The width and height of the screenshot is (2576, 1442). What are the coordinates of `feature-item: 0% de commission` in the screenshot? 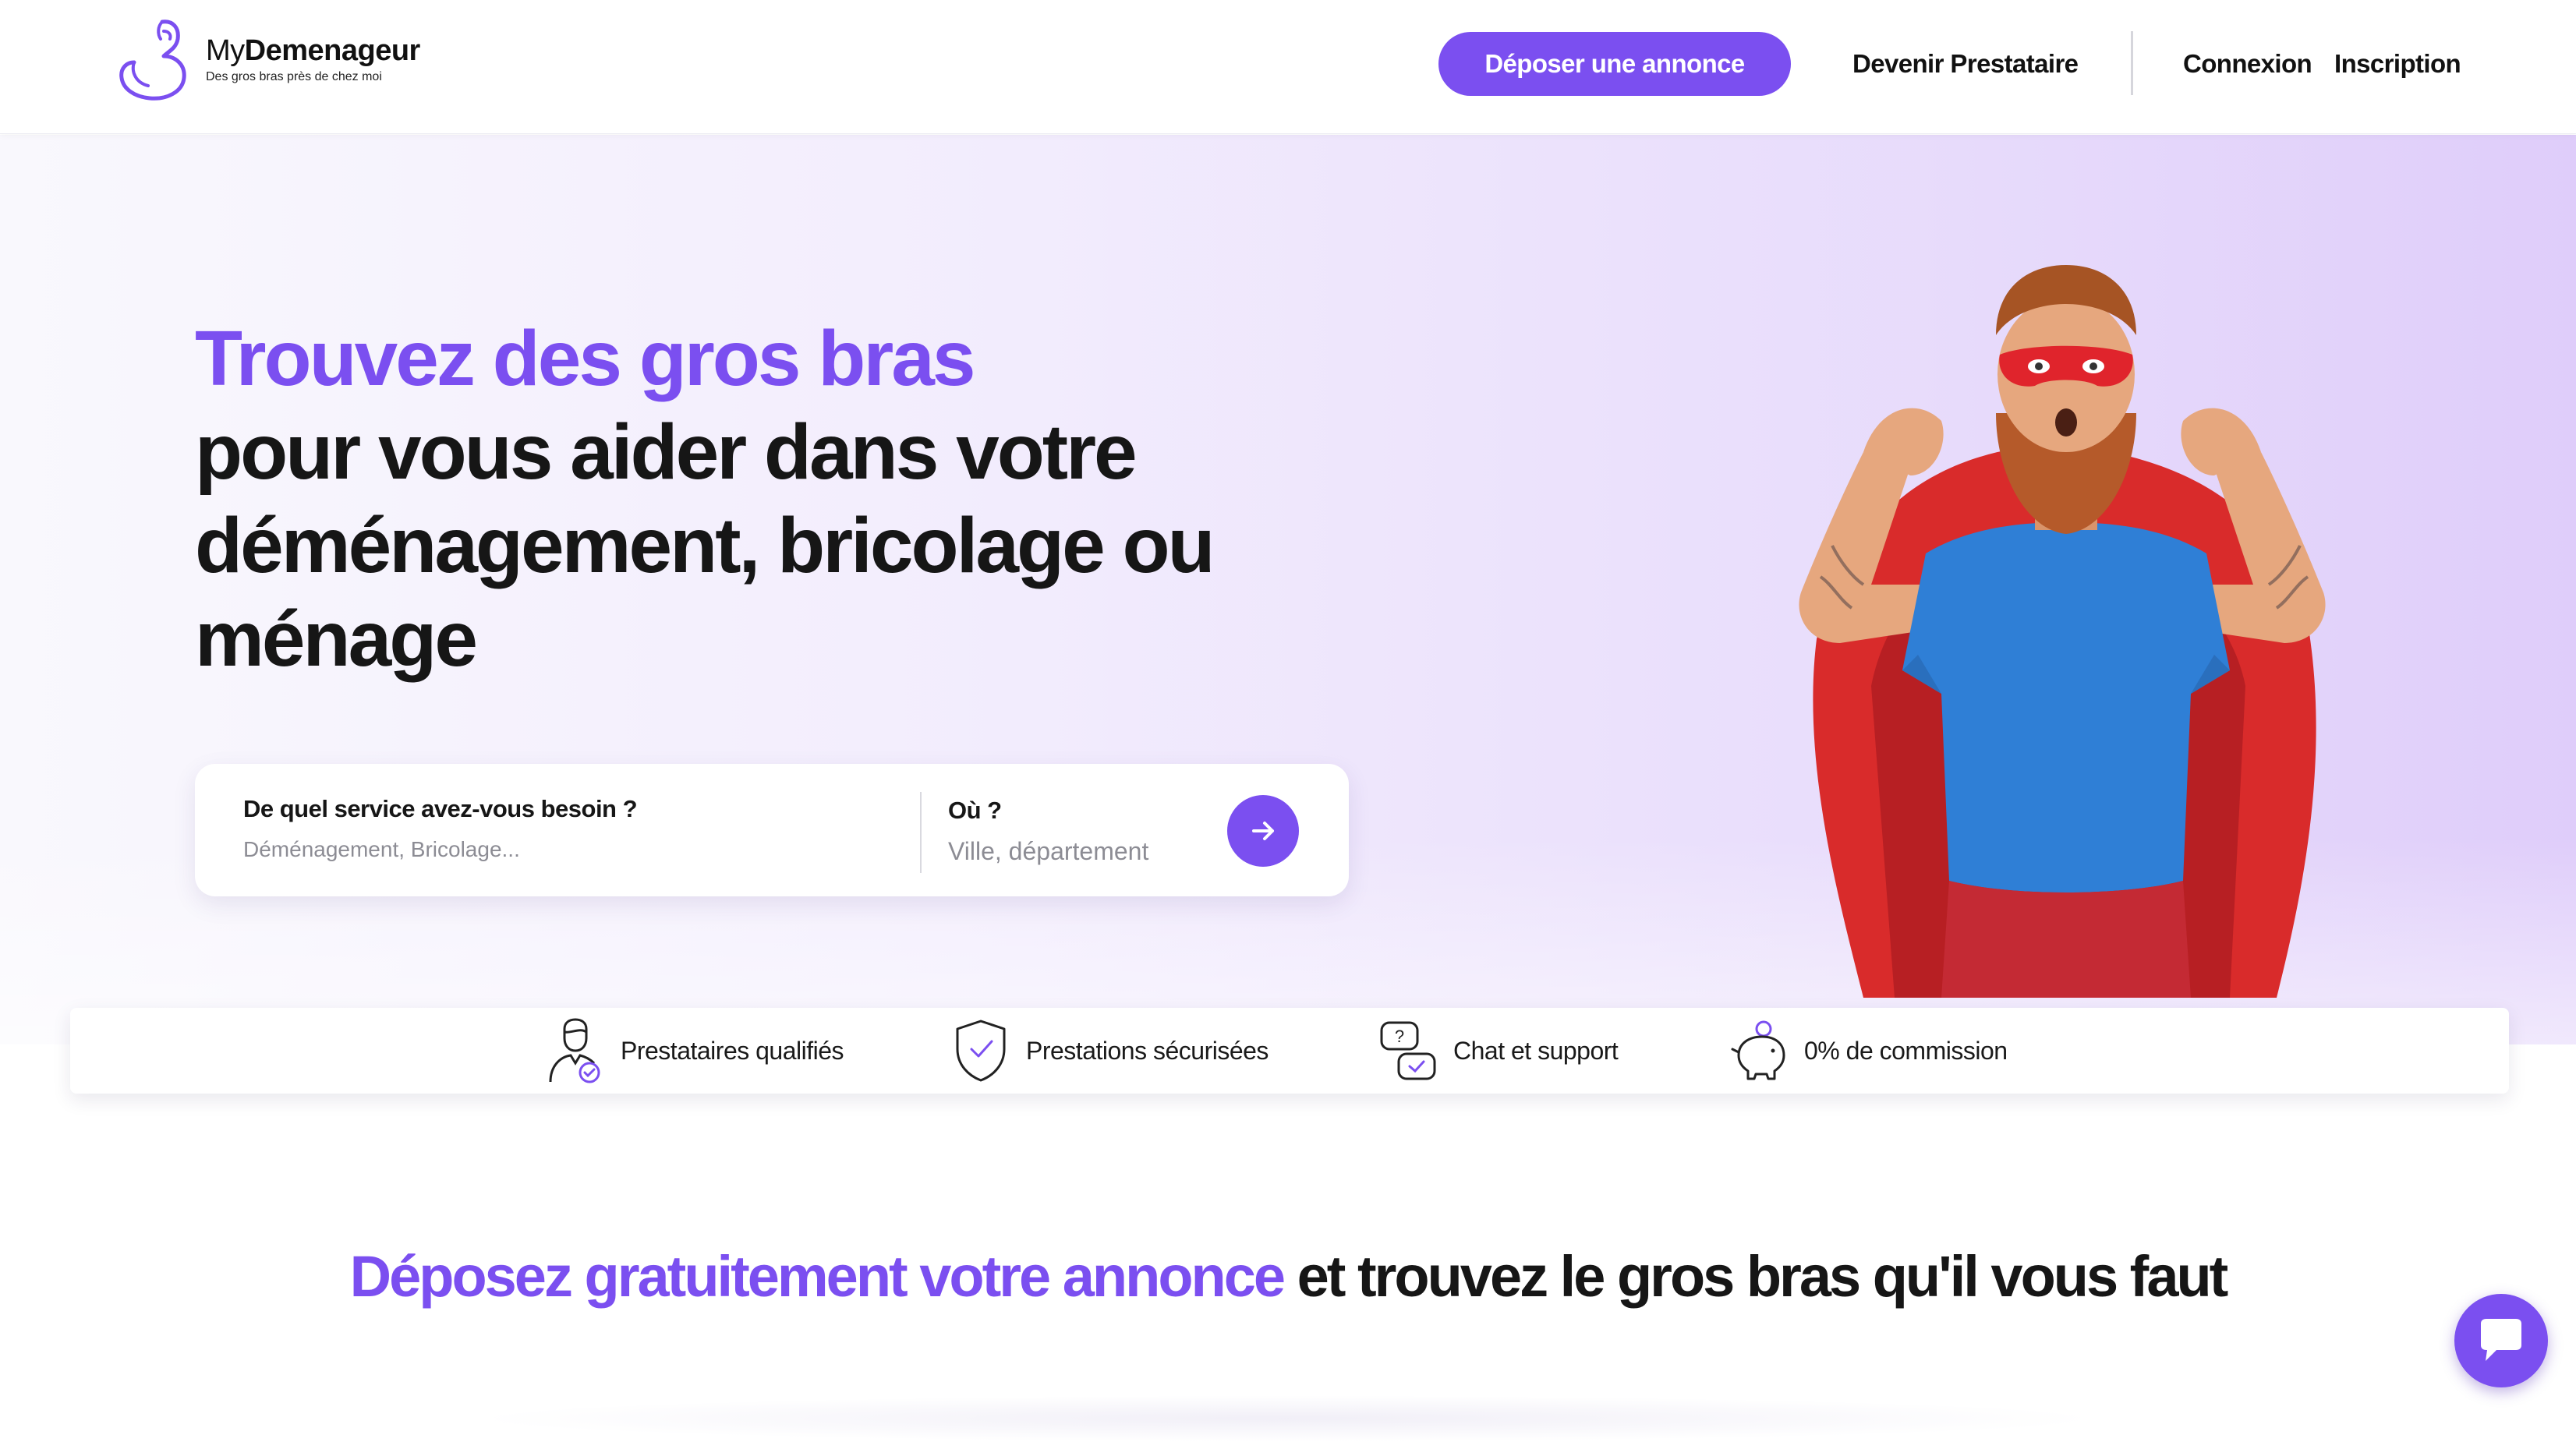 It's located at (1868, 1051).